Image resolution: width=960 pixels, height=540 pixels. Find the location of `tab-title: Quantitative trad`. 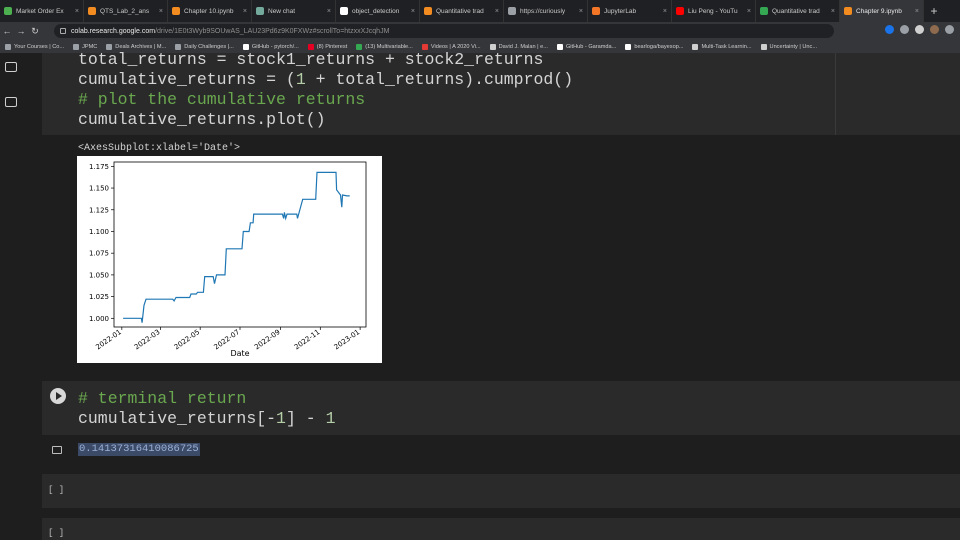

tab-title: Quantitative trad is located at coordinates (796, 11).